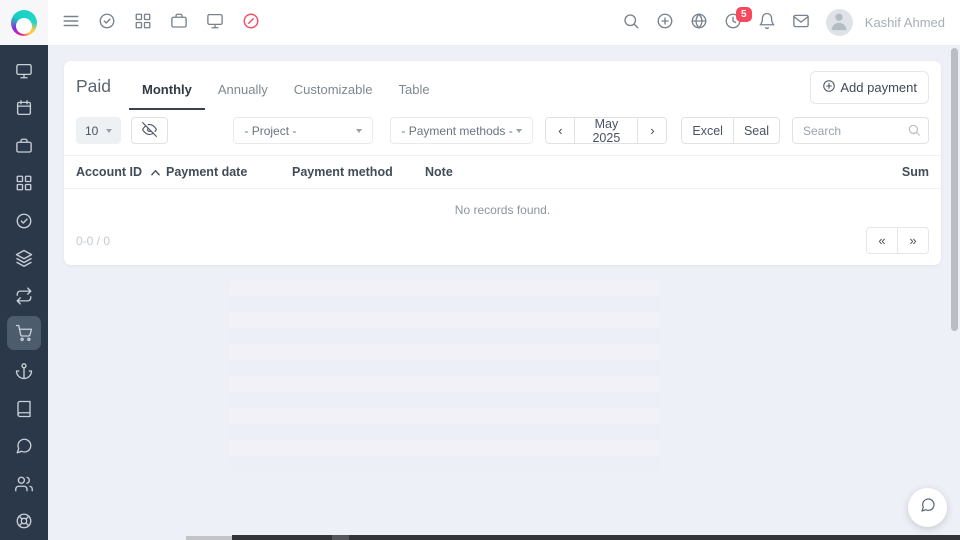 This screenshot has width=960, height=540. I want to click on column-sum: Sum, so click(907, 172).